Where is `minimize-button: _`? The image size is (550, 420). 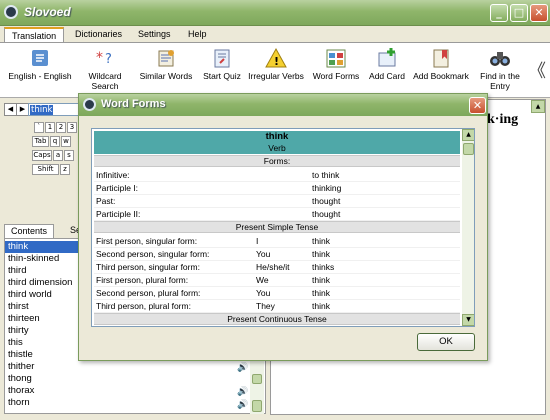 minimize-button: _ is located at coordinates (499, 13).